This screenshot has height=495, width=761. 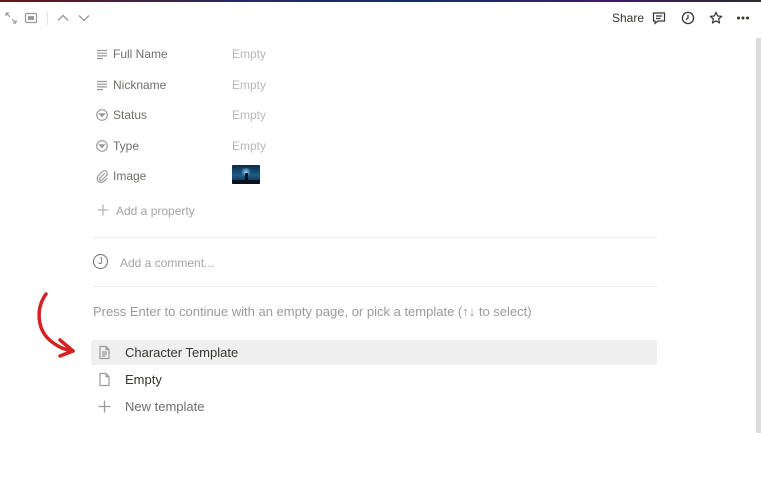 I want to click on template-label: Empty, so click(x=143, y=379).